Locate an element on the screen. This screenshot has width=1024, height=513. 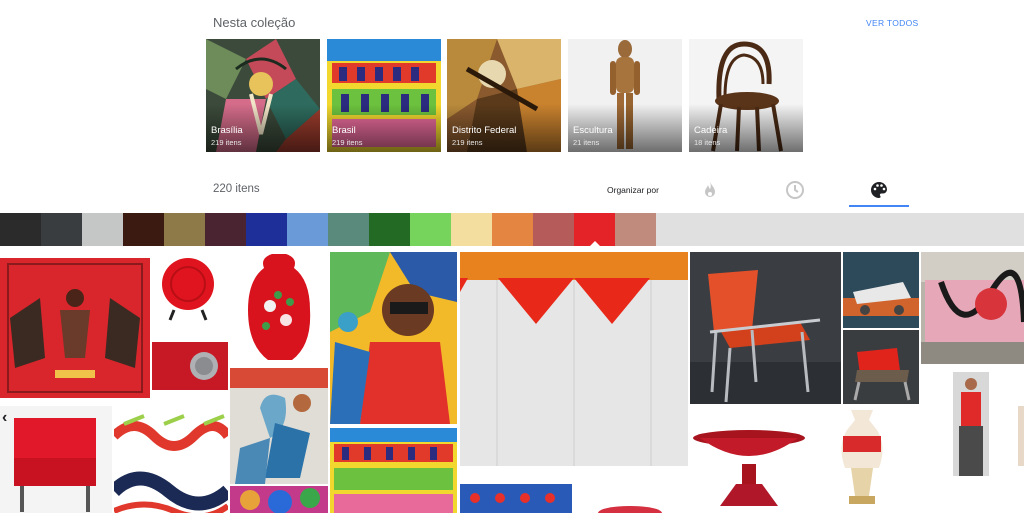
card-name: Brasil is located at coordinates (344, 130).